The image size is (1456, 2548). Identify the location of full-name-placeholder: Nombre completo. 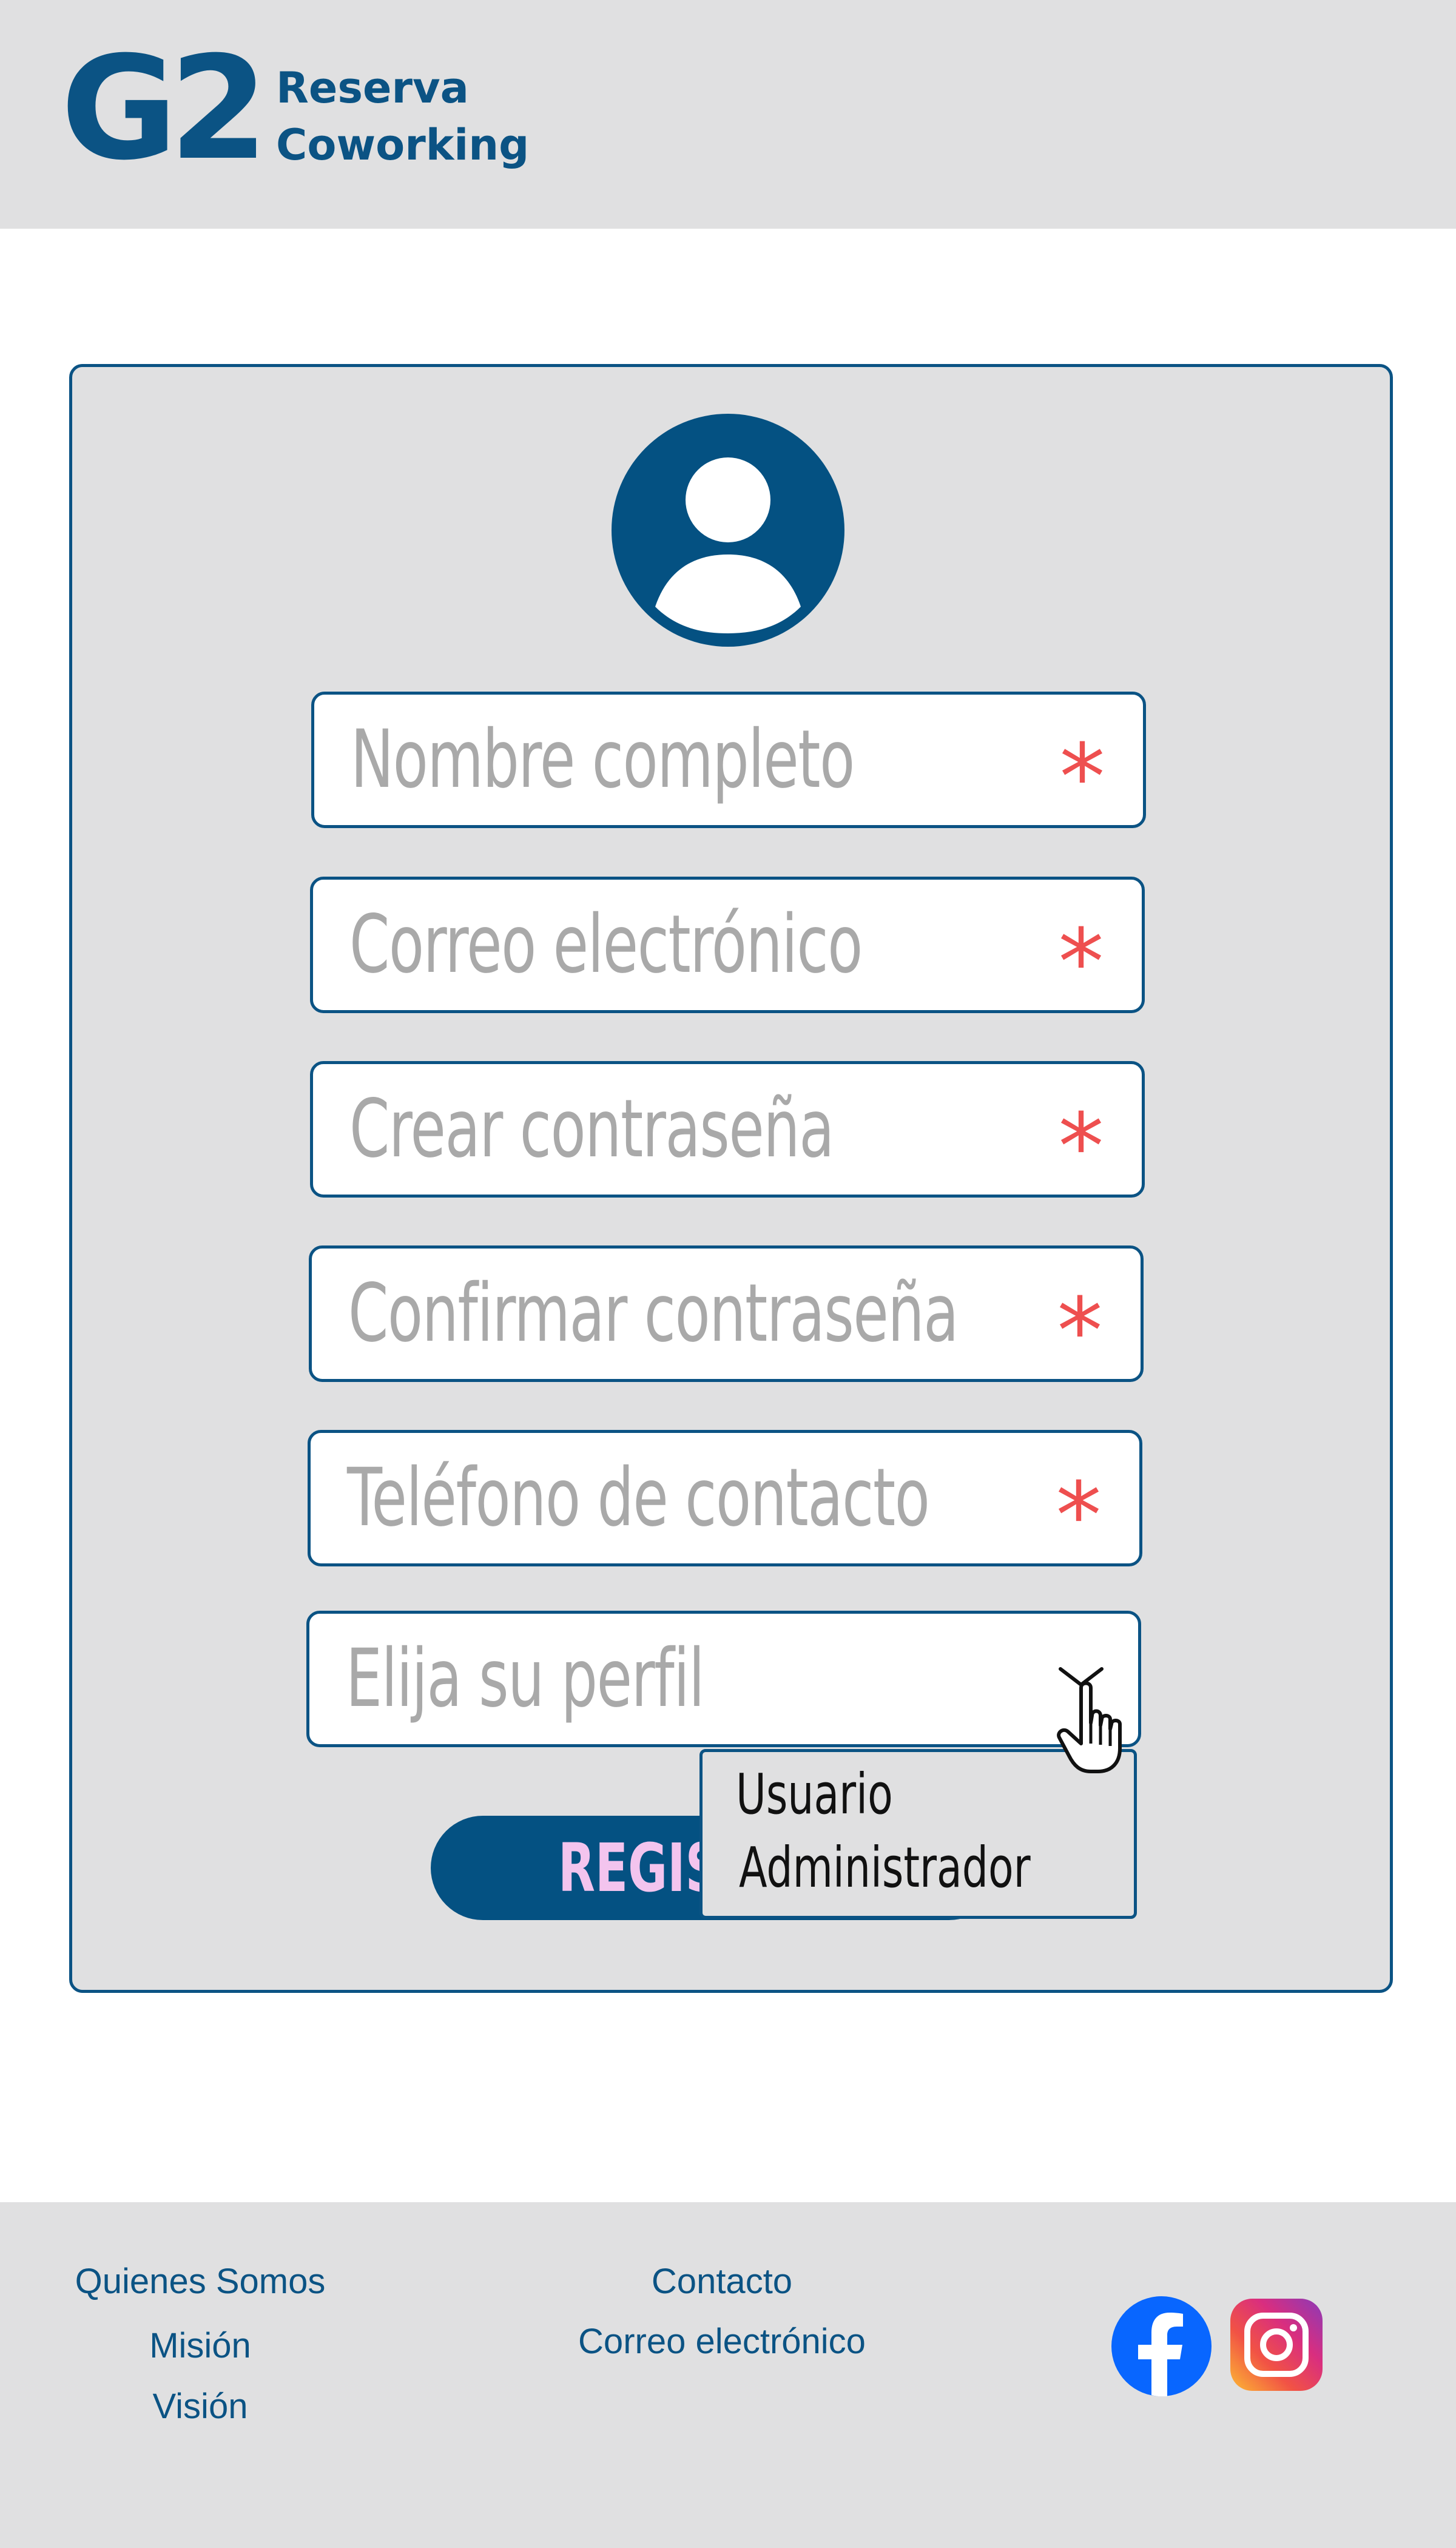
(603, 759).